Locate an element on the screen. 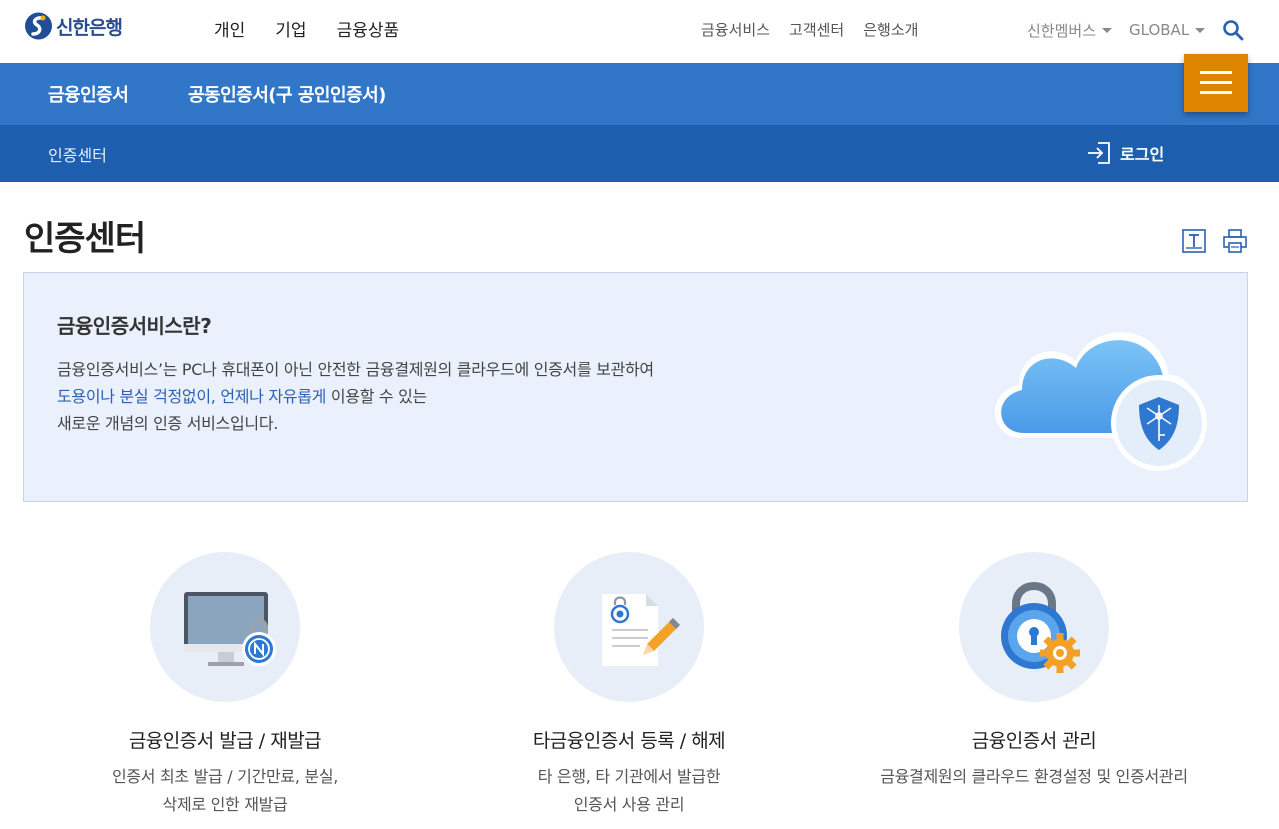 Image resolution: width=1279 pixels, height=829 pixels. main-menu: 개인 기업 금융상품 is located at coordinates (321, 28).